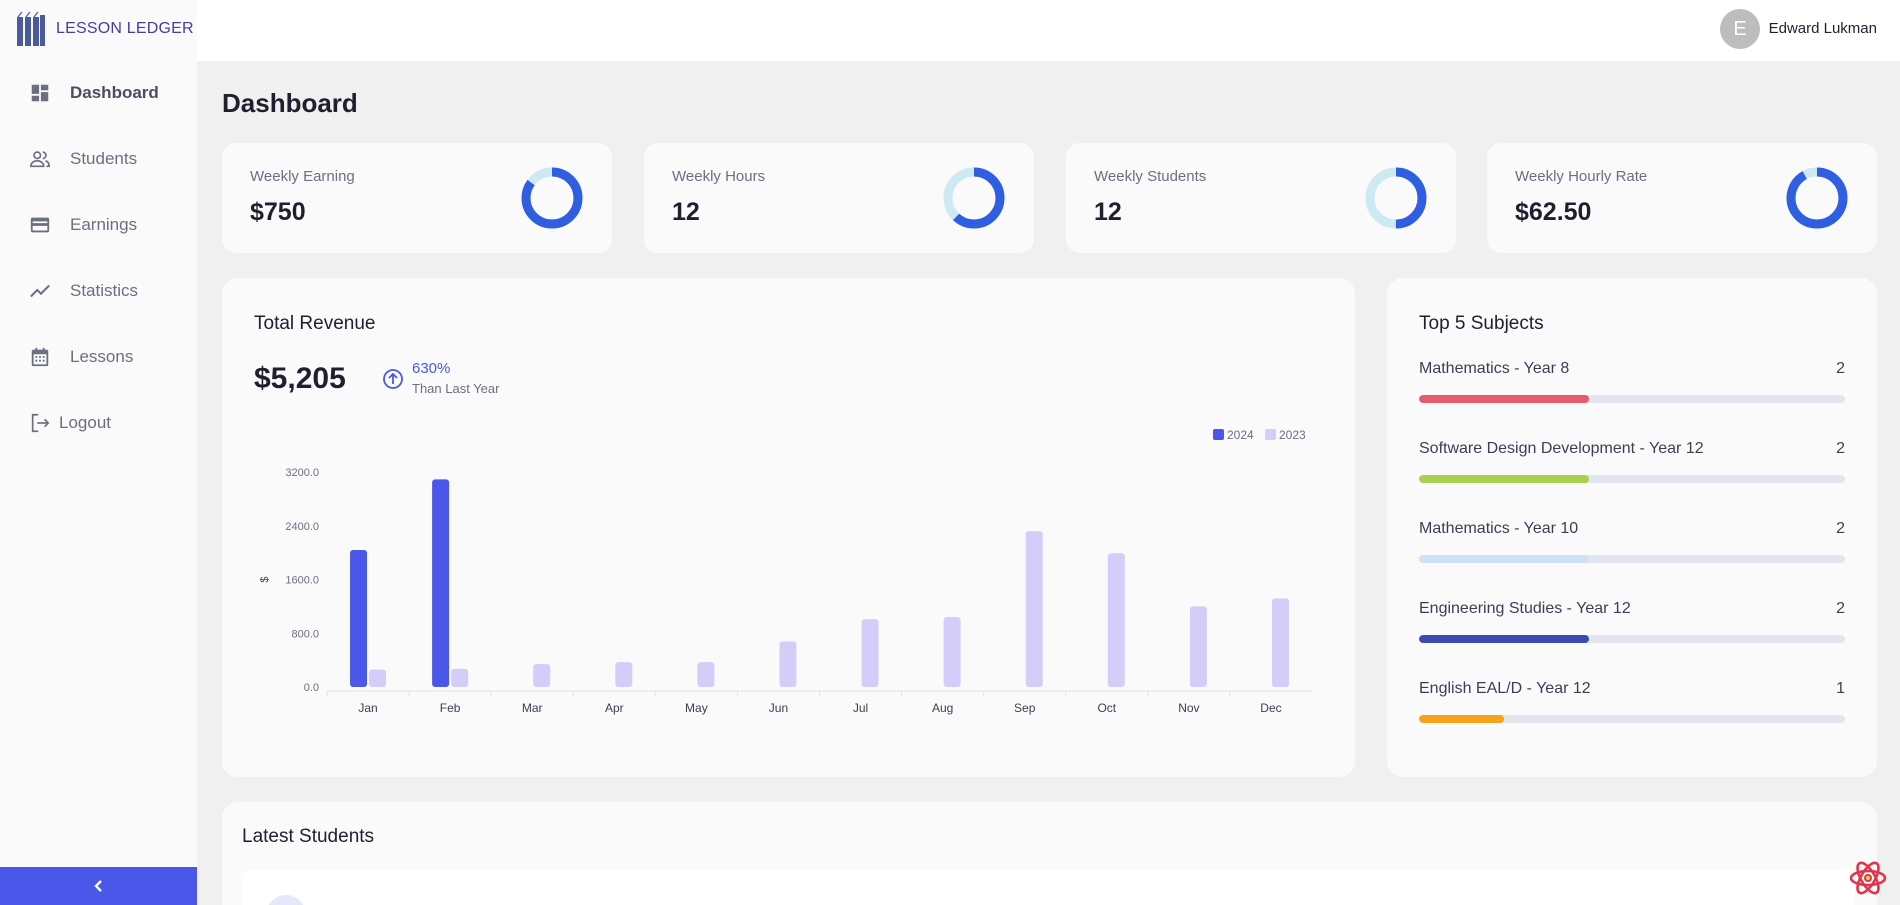 The image size is (1900, 905). Describe the element at coordinates (305, 634) in the screenshot. I see `y-tick-label: 800.0` at that location.